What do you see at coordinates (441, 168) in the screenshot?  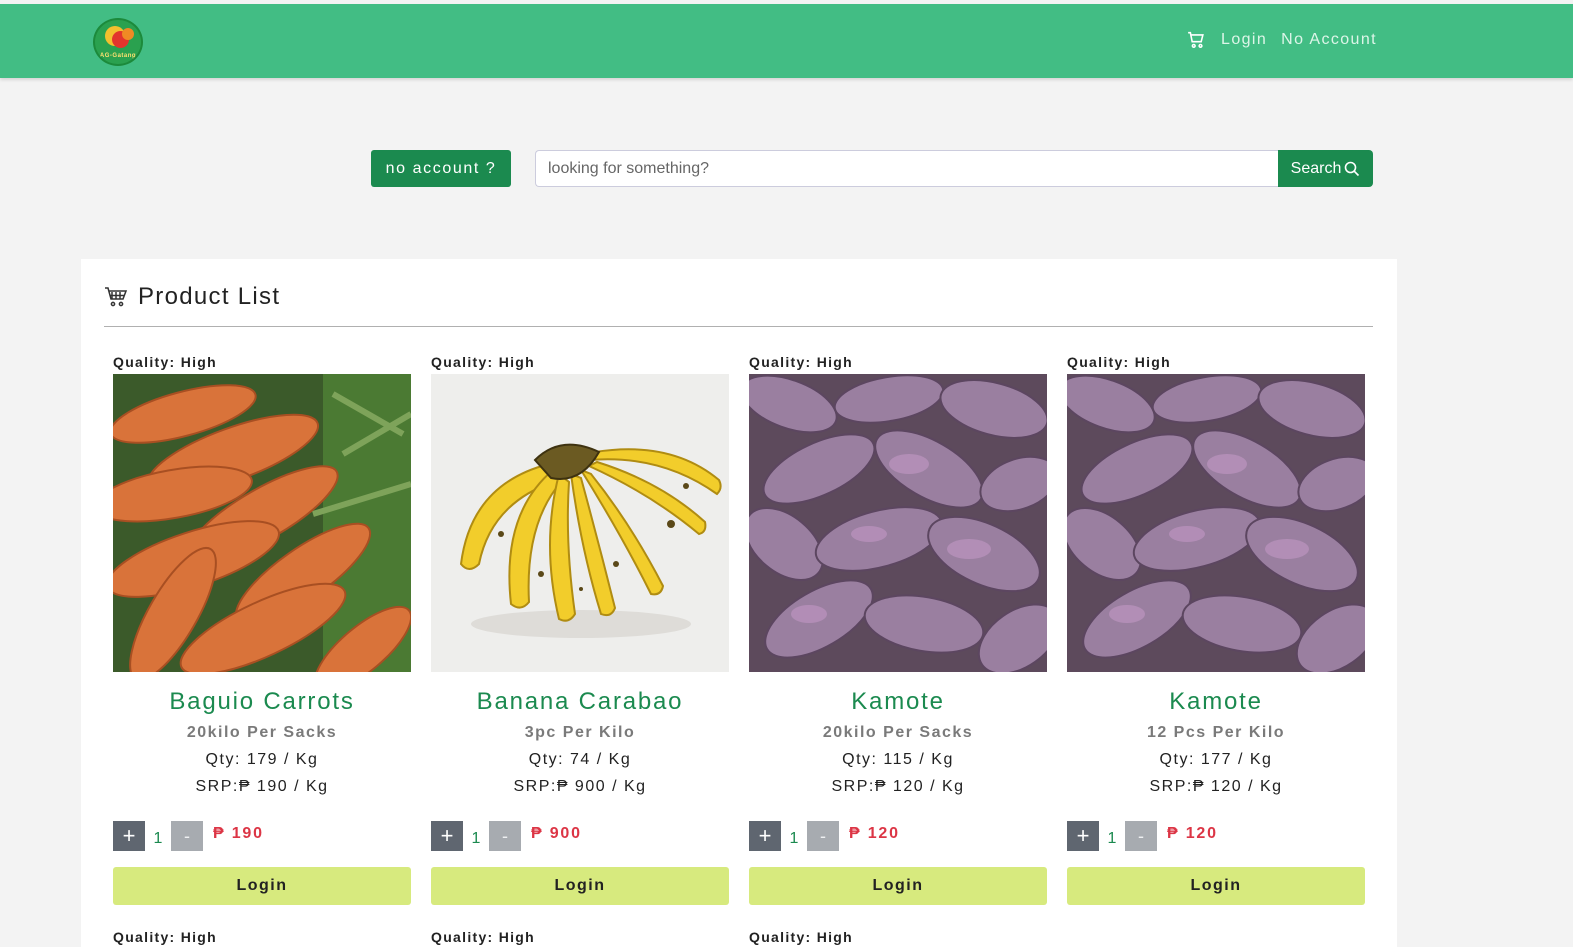 I see `no-account-button: no account ?` at bounding box center [441, 168].